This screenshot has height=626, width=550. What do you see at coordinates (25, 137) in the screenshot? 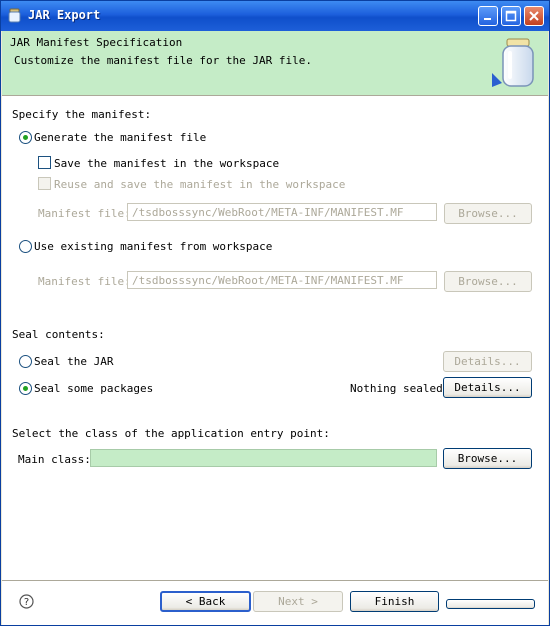
I see `generate-manifest-radio` at bounding box center [25, 137].